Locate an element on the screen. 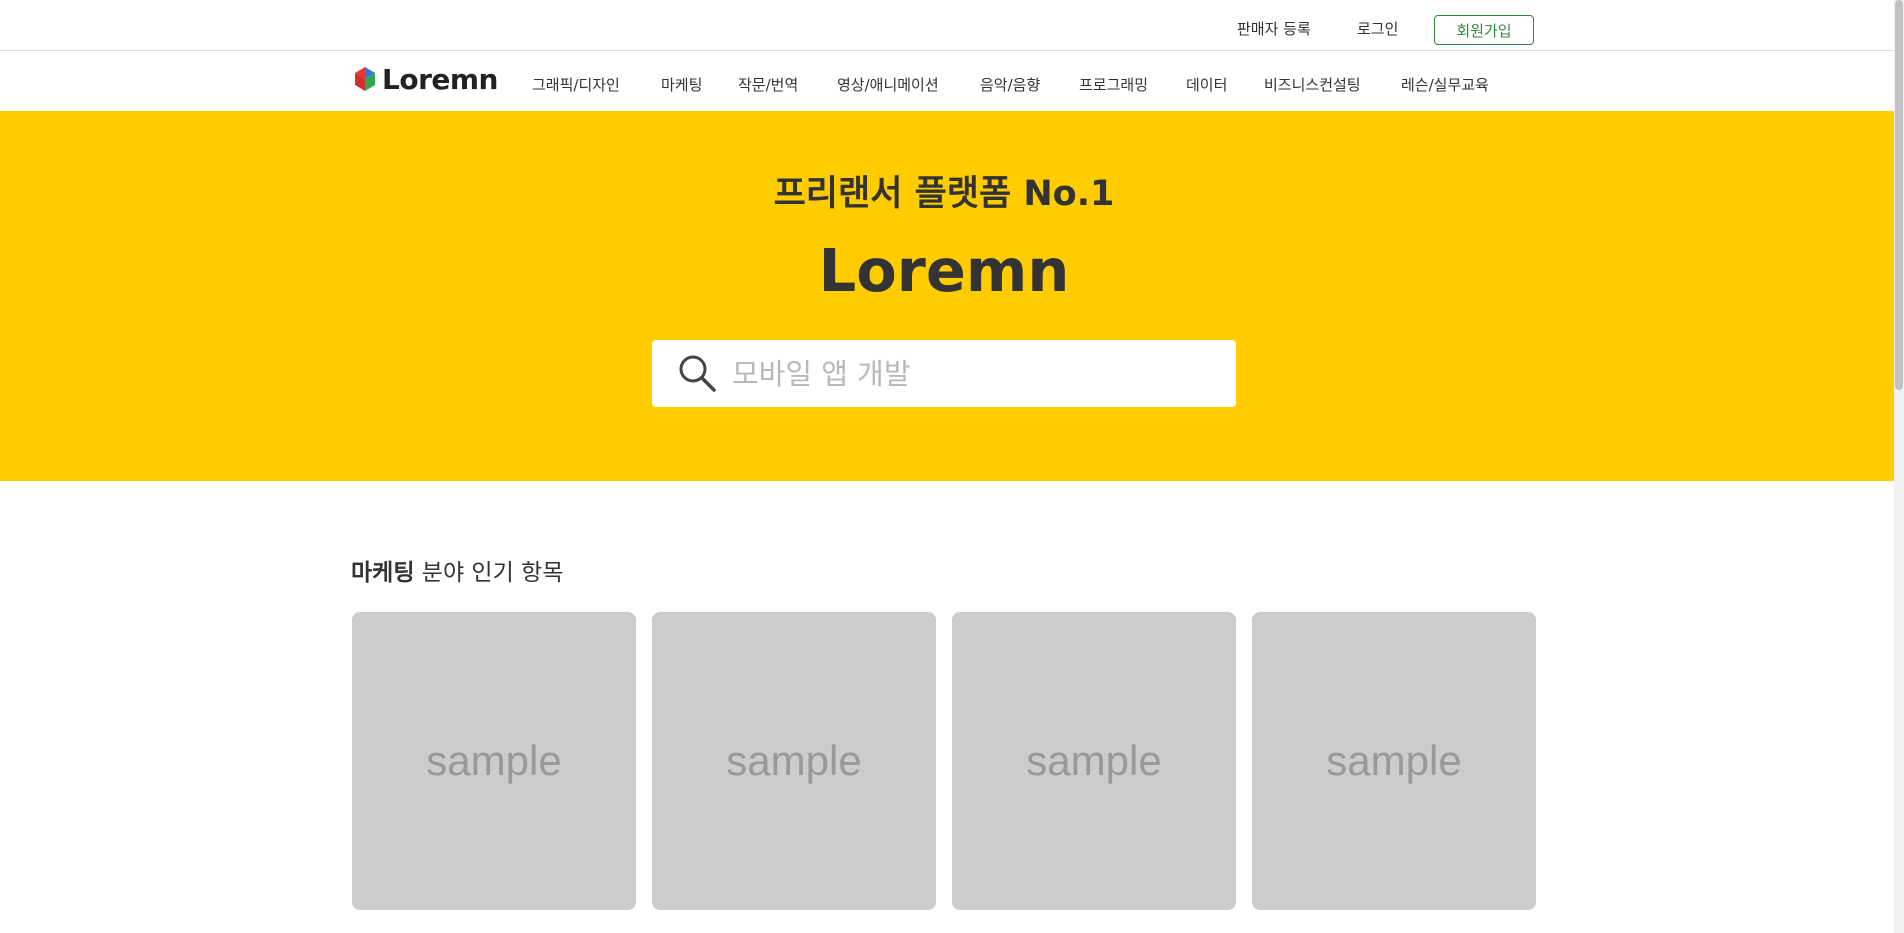  top-utility-bar: 판매자 등록 로그인 회원가입 is located at coordinates (947, 25).